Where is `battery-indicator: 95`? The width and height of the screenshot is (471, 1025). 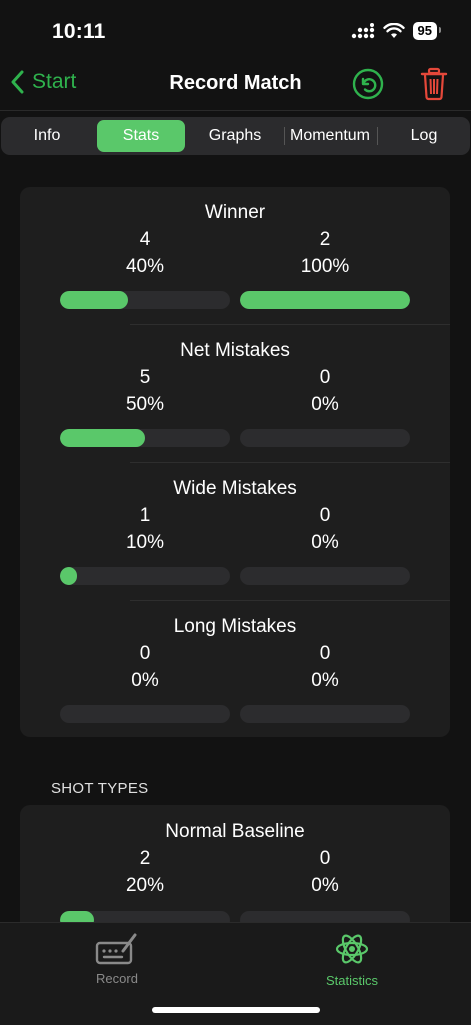
battery-indicator: 95 is located at coordinates (427, 31).